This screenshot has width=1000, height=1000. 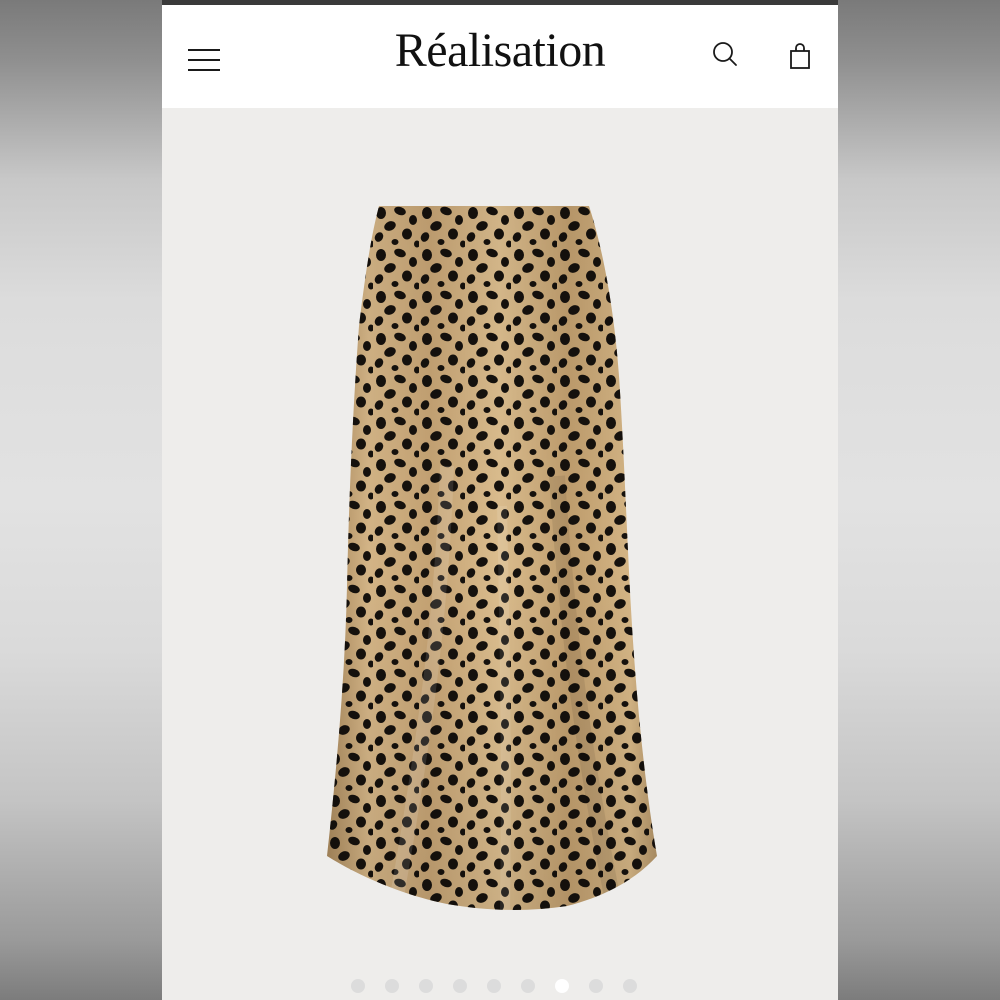 I want to click on hamburger-menu-icon, so click(x=204, y=60).